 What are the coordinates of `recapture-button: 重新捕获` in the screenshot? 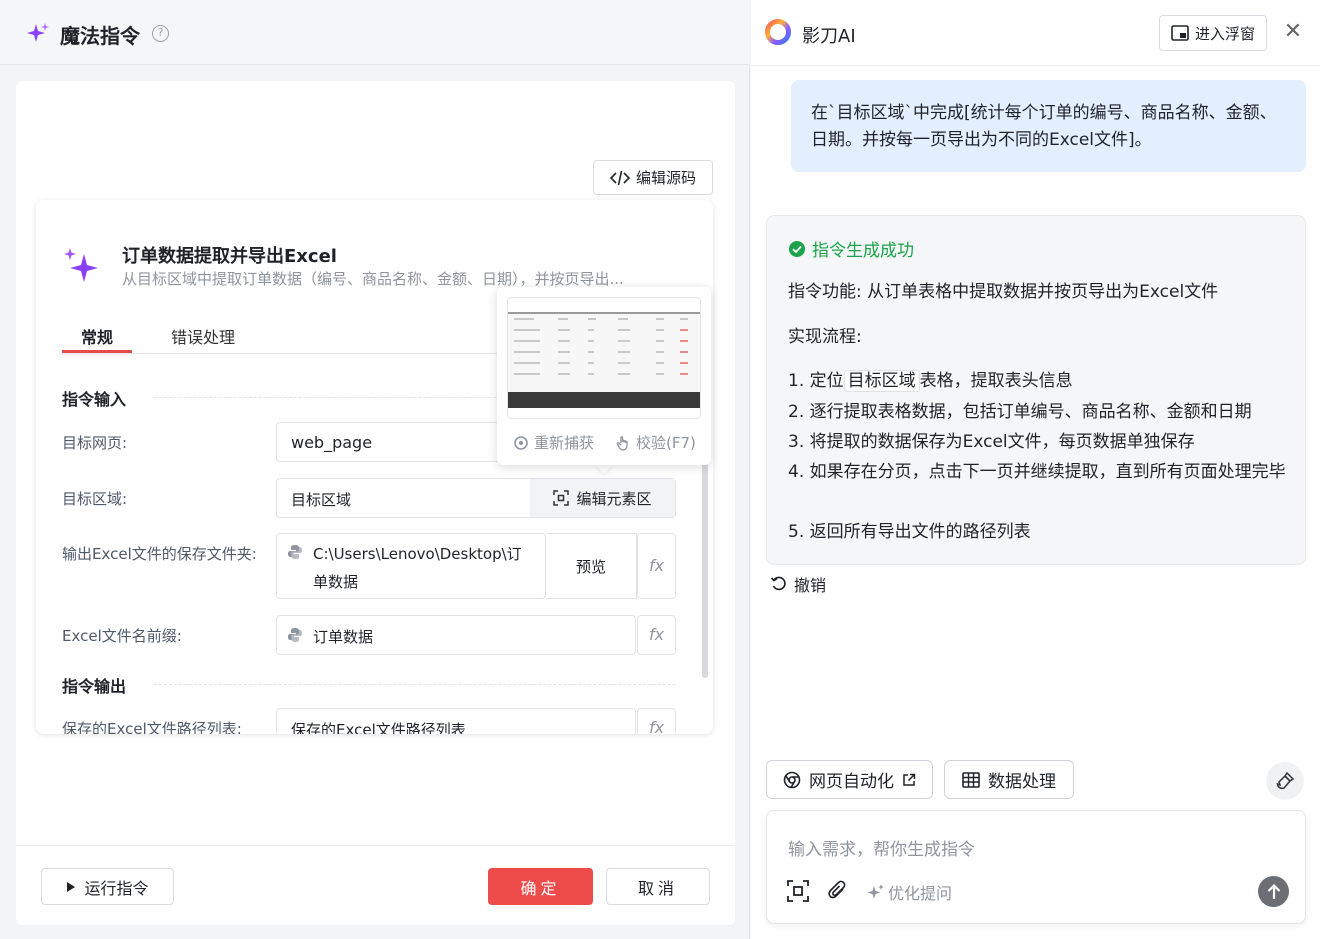 It's located at (553, 442).